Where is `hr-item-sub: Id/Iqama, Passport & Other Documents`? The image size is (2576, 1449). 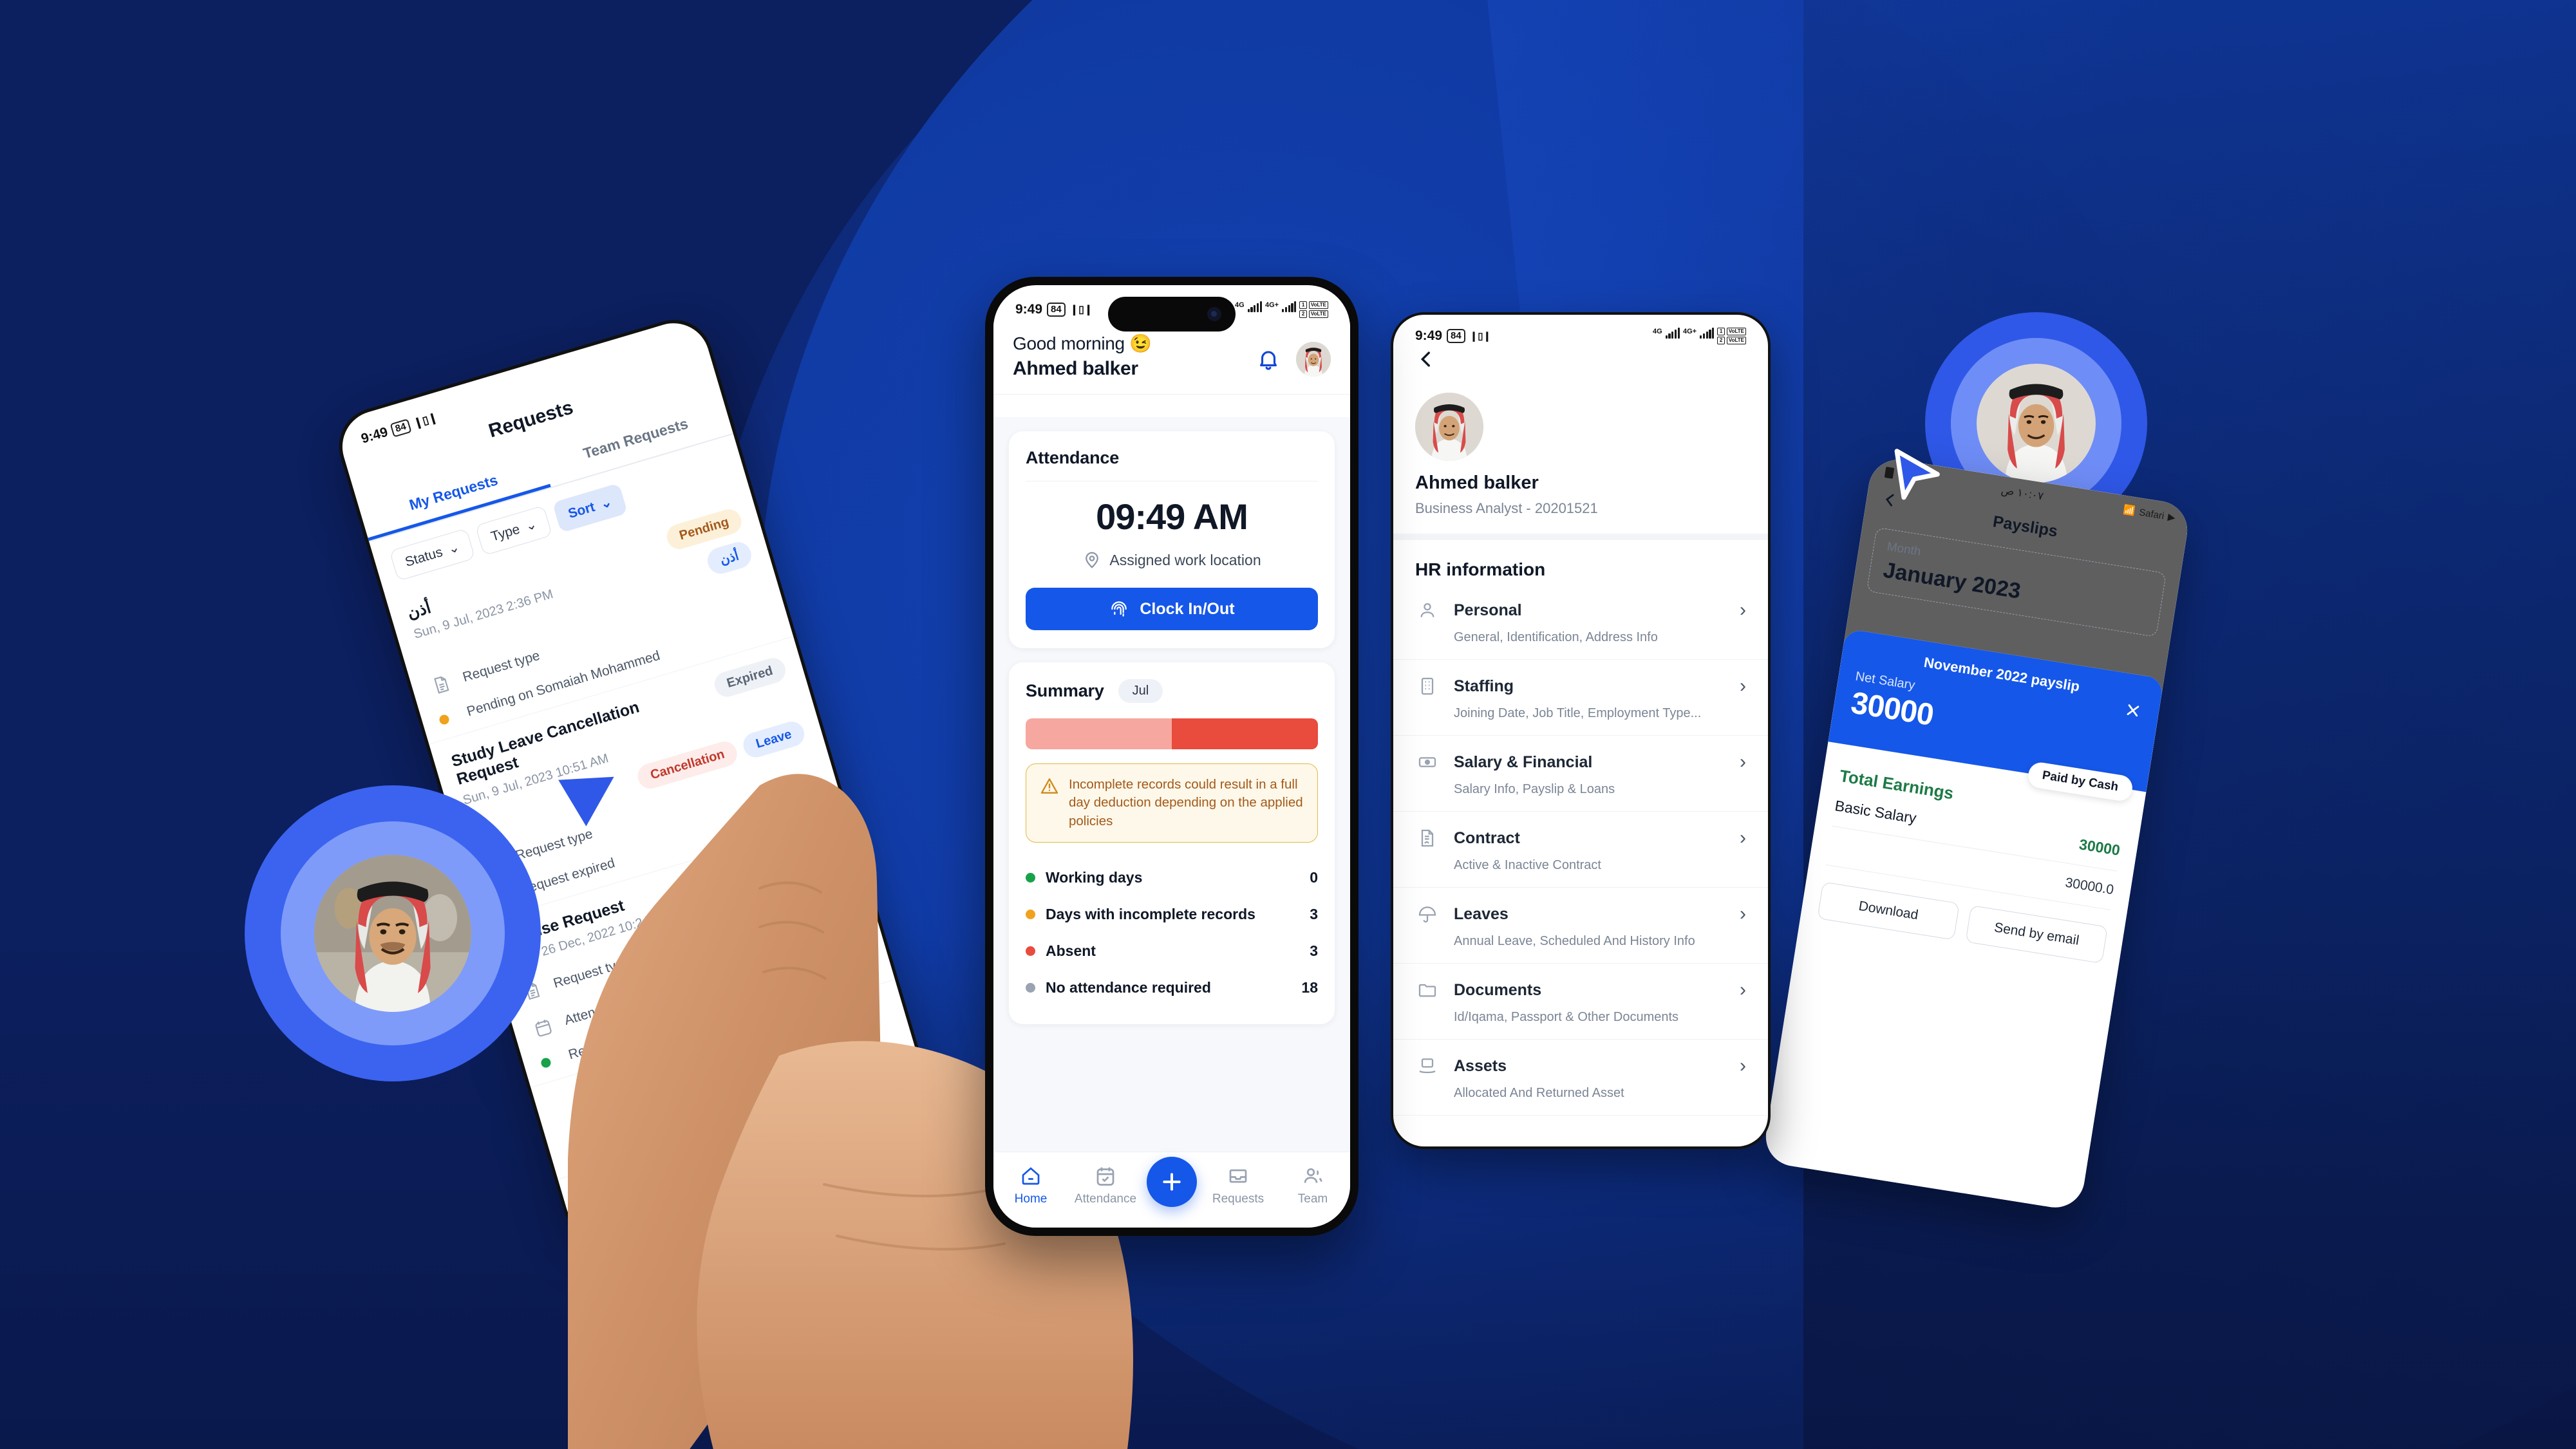
hr-item-sub: Id/Iqama, Passport & Other Documents is located at coordinates (1566, 1017).